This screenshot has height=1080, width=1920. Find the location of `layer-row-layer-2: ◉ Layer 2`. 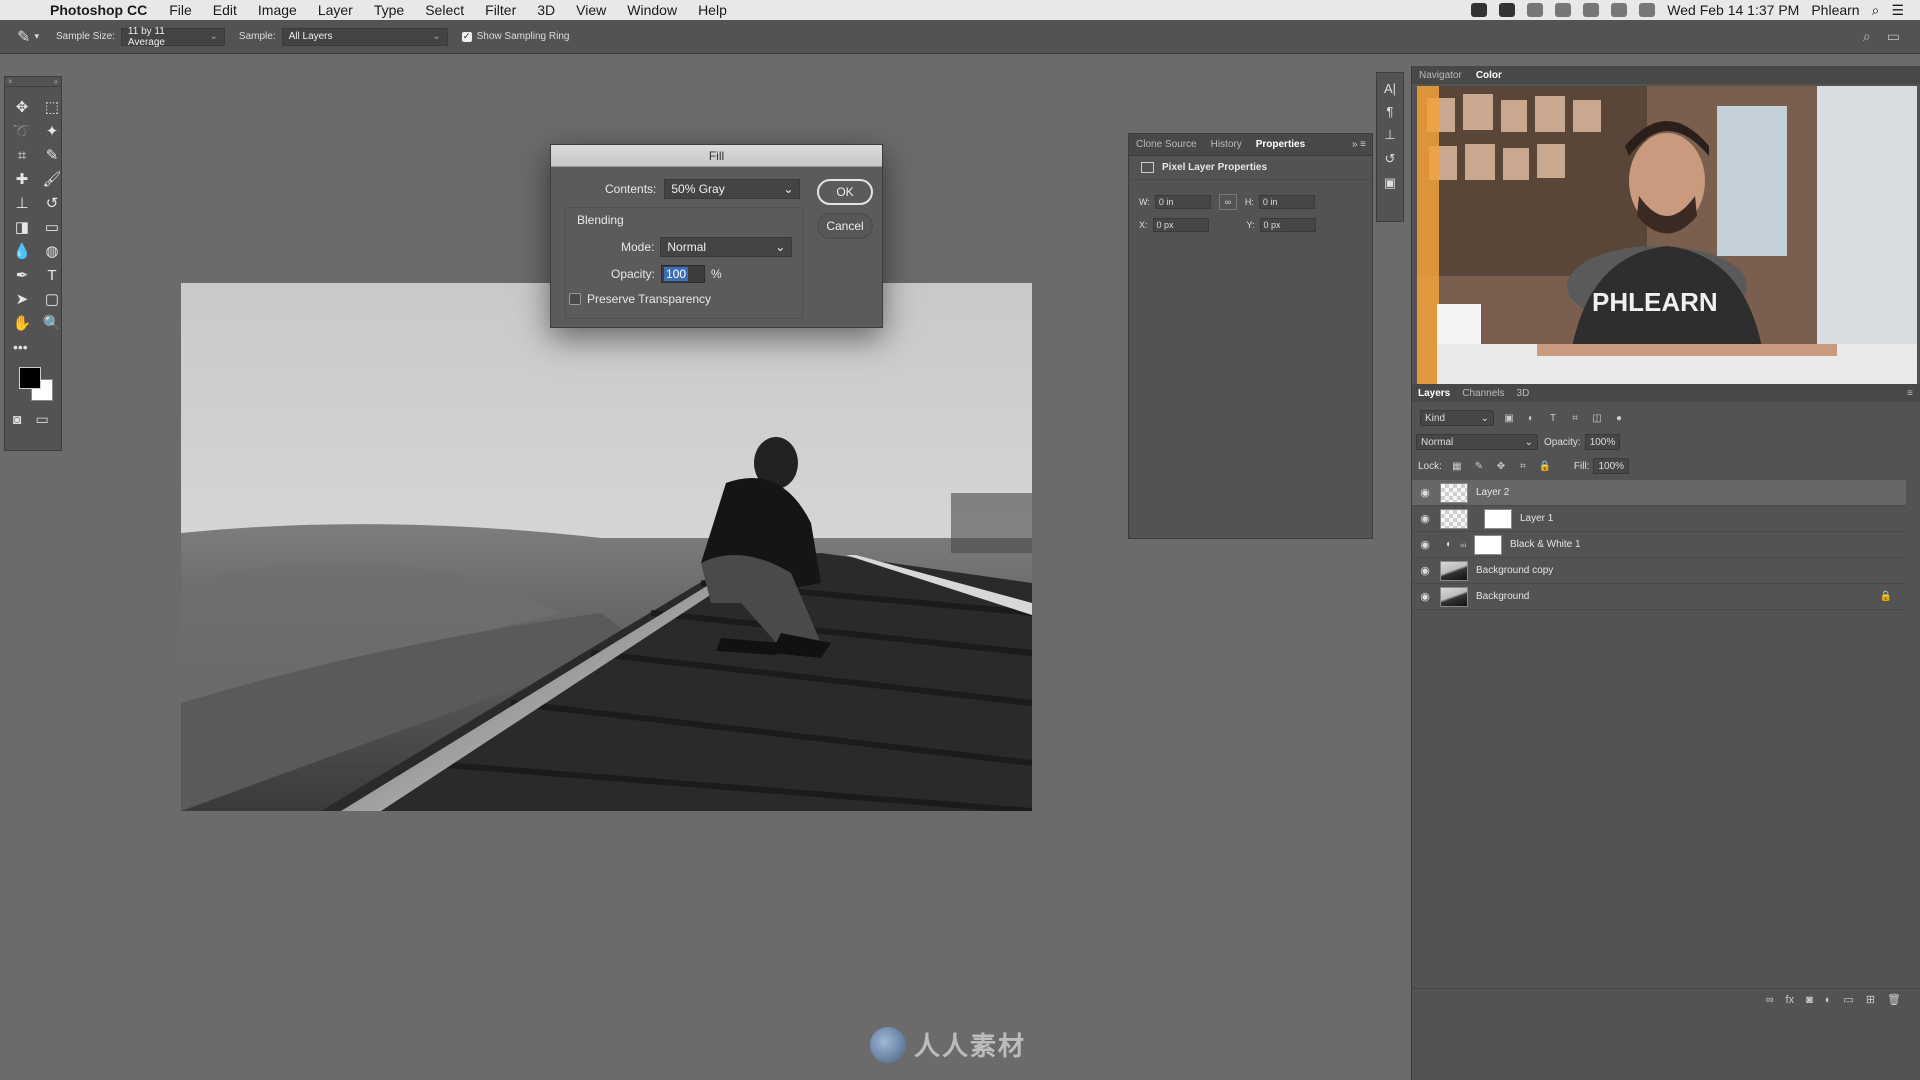

layer-row-layer-2: ◉ Layer 2 is located at coordinates (1659, 493).